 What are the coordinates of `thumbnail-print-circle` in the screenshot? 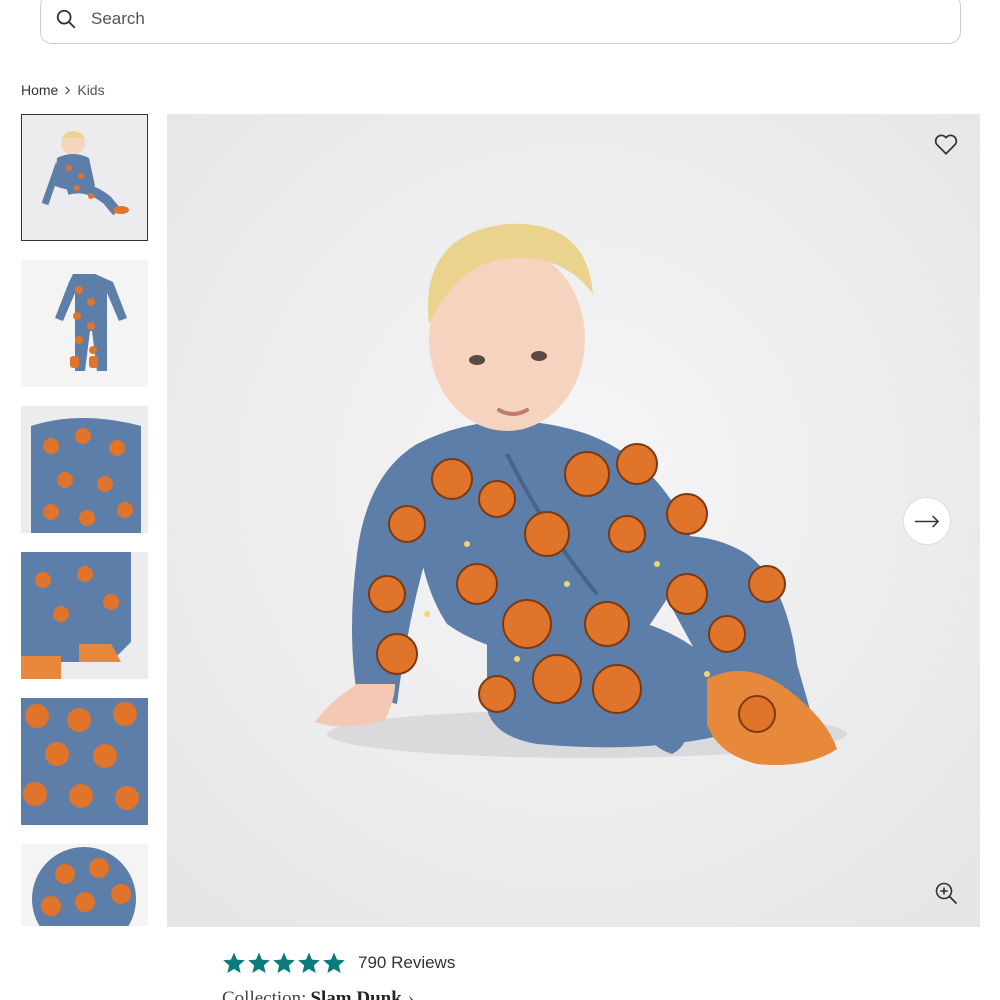 It's located at (84, 885).